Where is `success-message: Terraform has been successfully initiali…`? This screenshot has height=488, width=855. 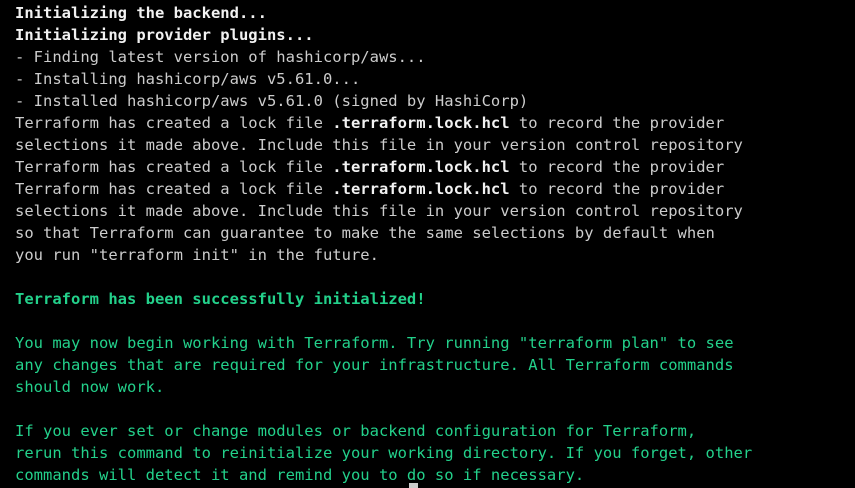
success-message: Terraform has been successfully initiali… is located at coordinates (220, 299).